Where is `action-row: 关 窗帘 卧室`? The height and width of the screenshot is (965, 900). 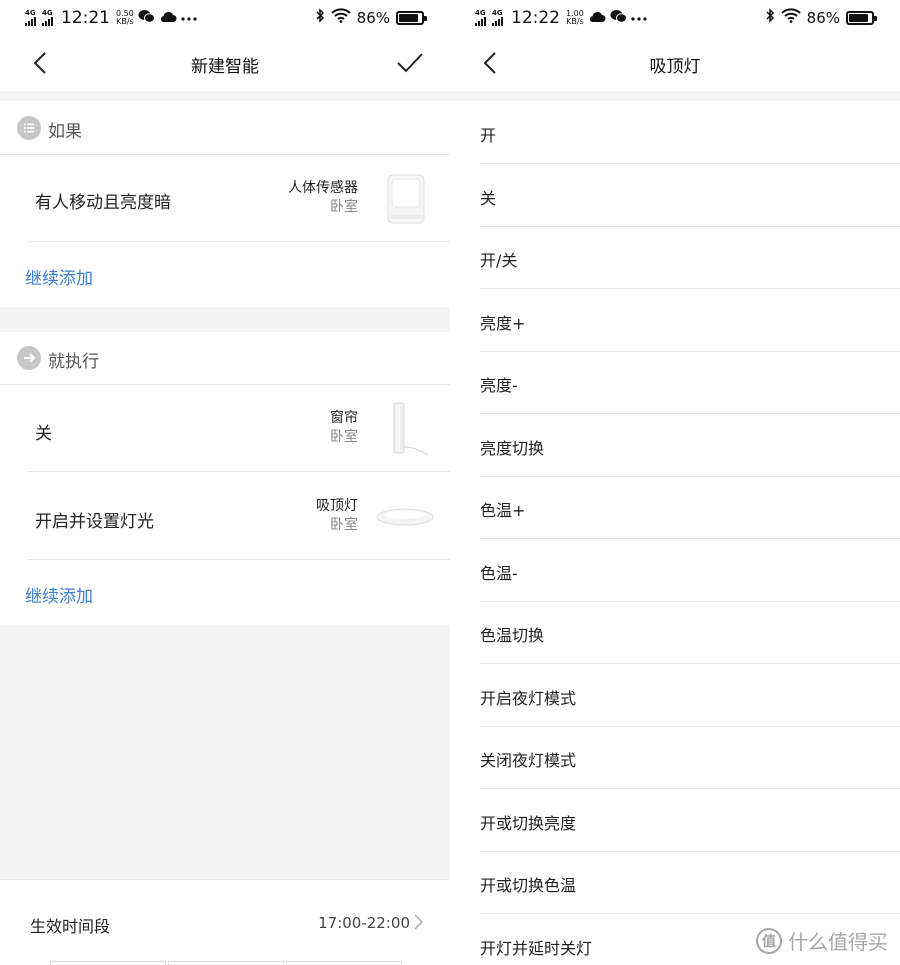
action-row: 关 窗帘 卧室 is located at coordinates (225, 428).